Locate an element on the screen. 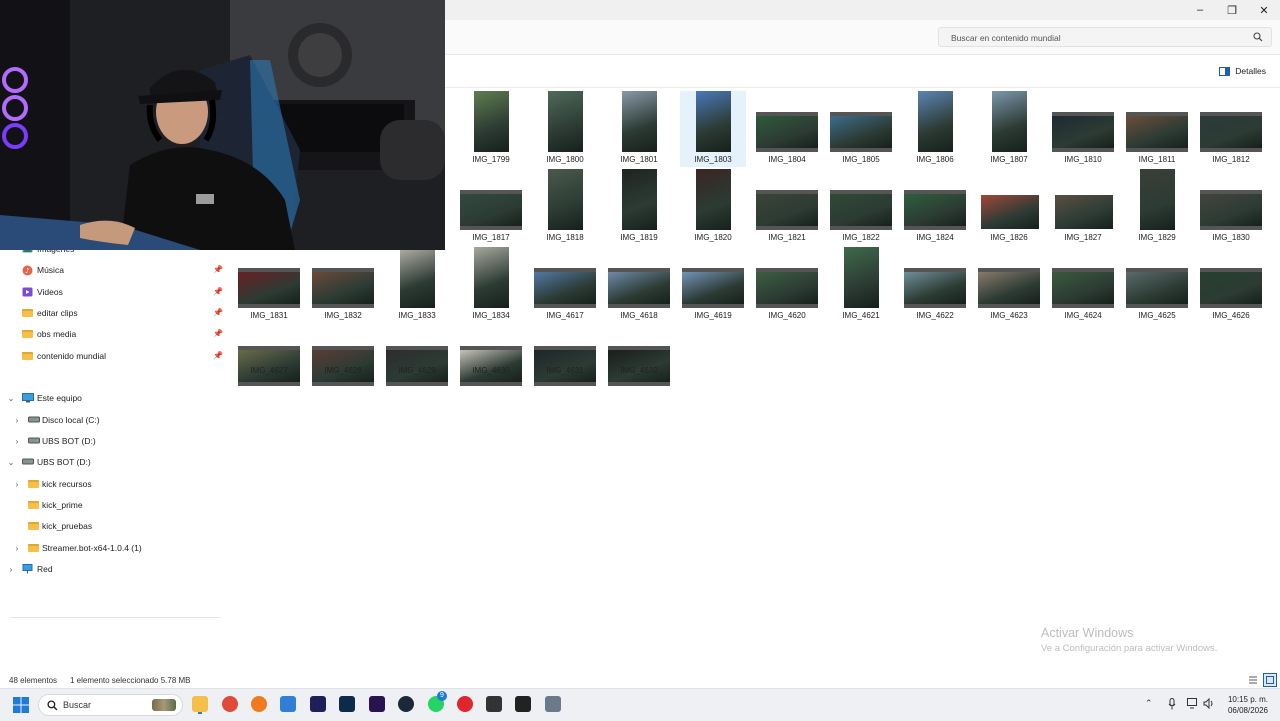 This screenshot has height=721, width=1280. file-item: IMG_1804 is located at coordinates (787, 129).